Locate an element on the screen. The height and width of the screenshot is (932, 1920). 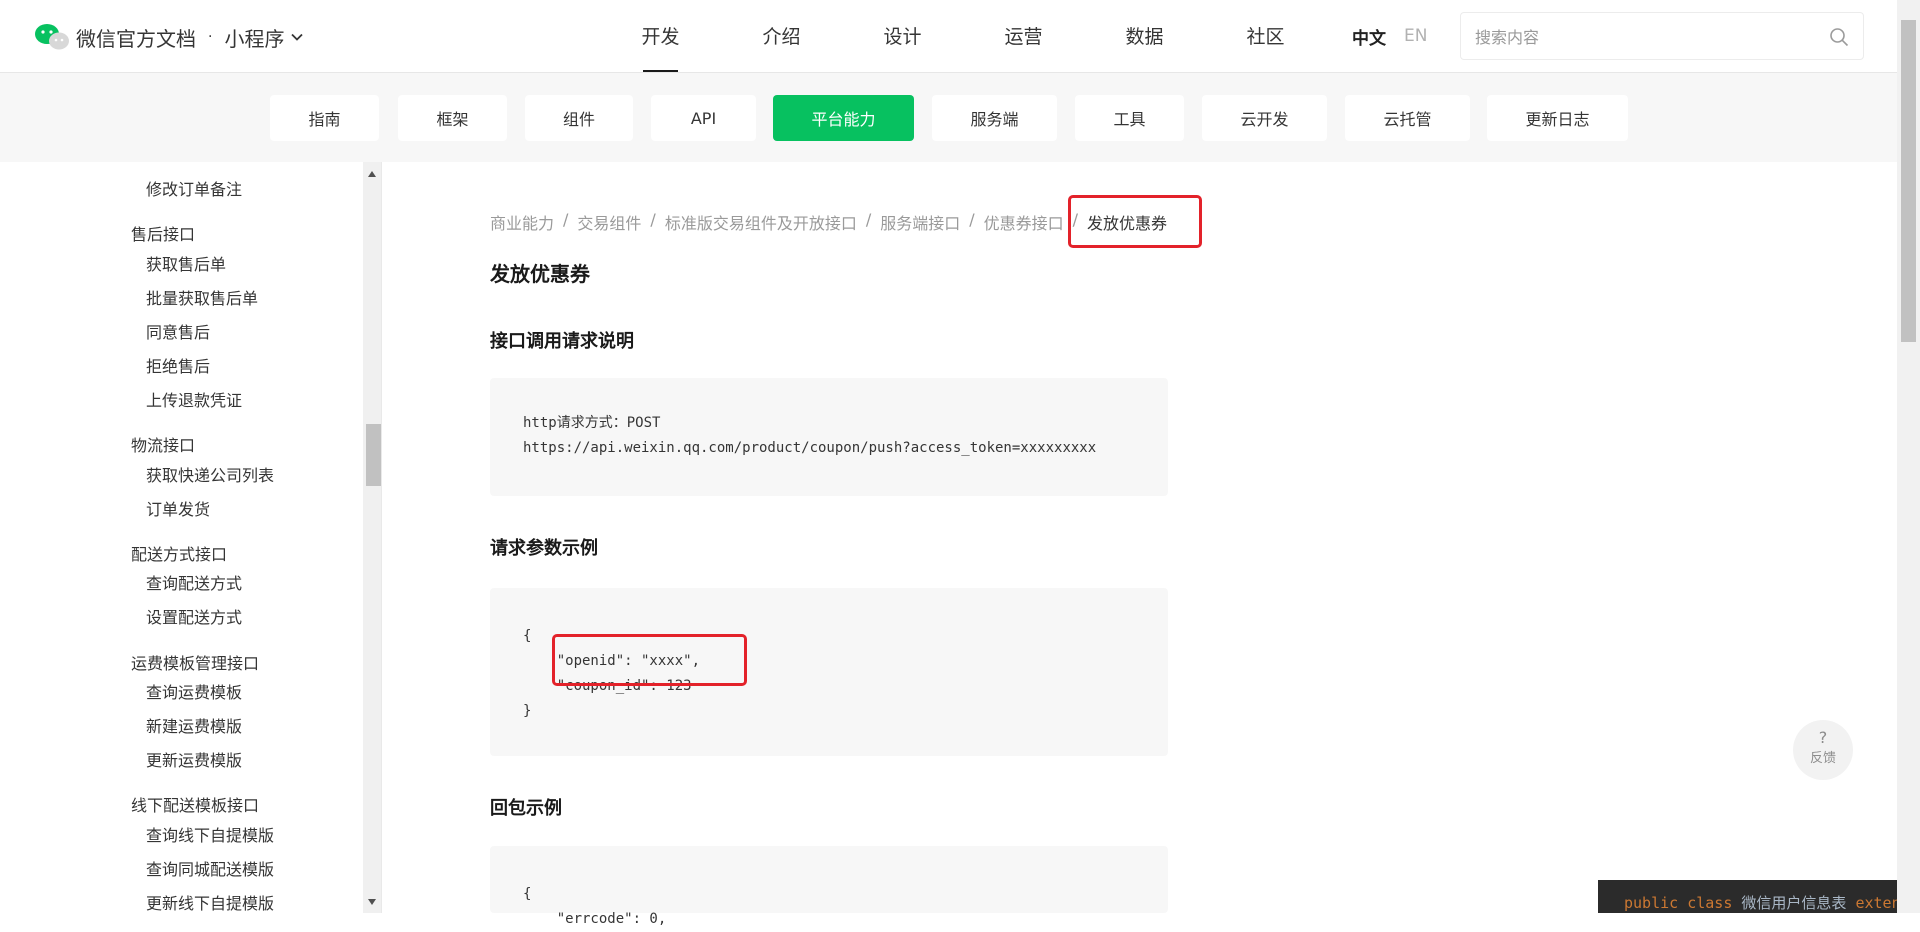
ide-class-name: 微信用户信息表 is located at coordinates (1794, 903).